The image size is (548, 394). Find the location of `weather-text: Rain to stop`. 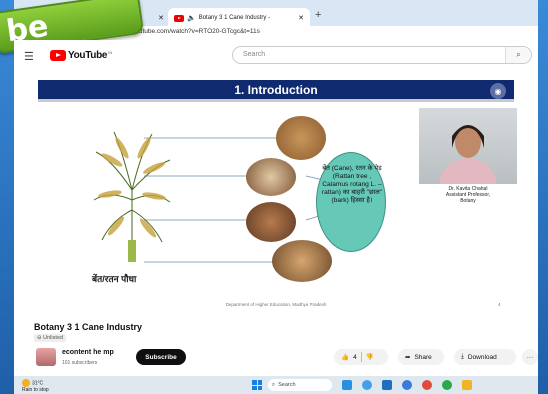

weather-text: Rain to stop is located at coordinates (35, 390).